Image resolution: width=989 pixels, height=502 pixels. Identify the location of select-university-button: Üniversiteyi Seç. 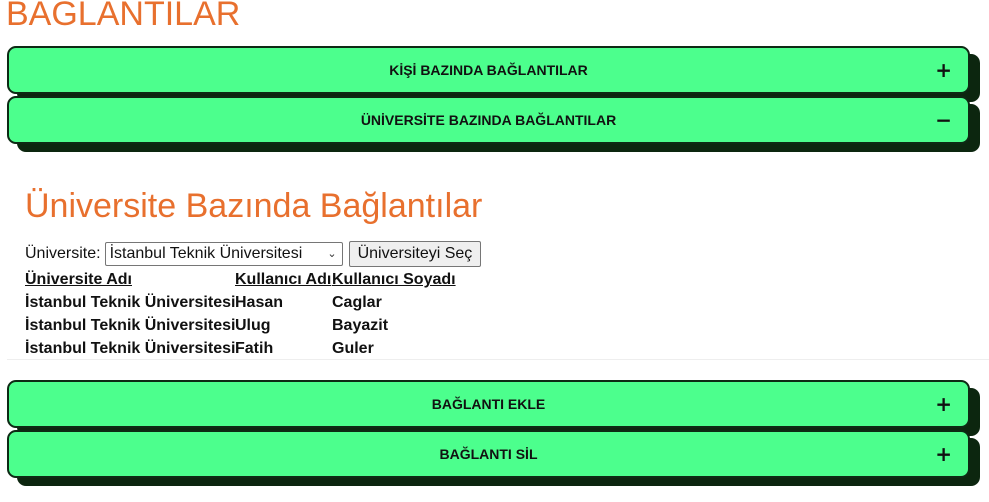
(415, 254).